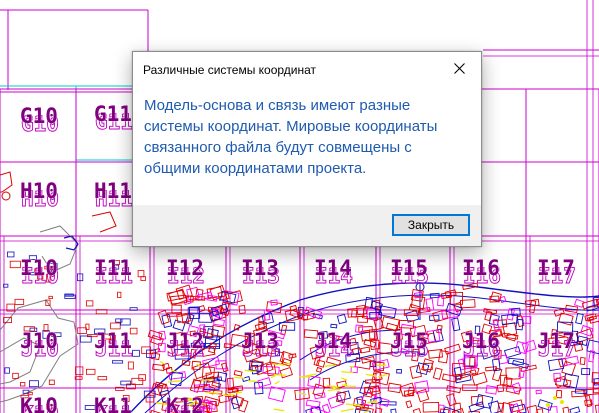  What do you see at coordinates (39, 341) in the screenshot?
I see `grid-label-j10: J10` at bounding box center [39, 341].